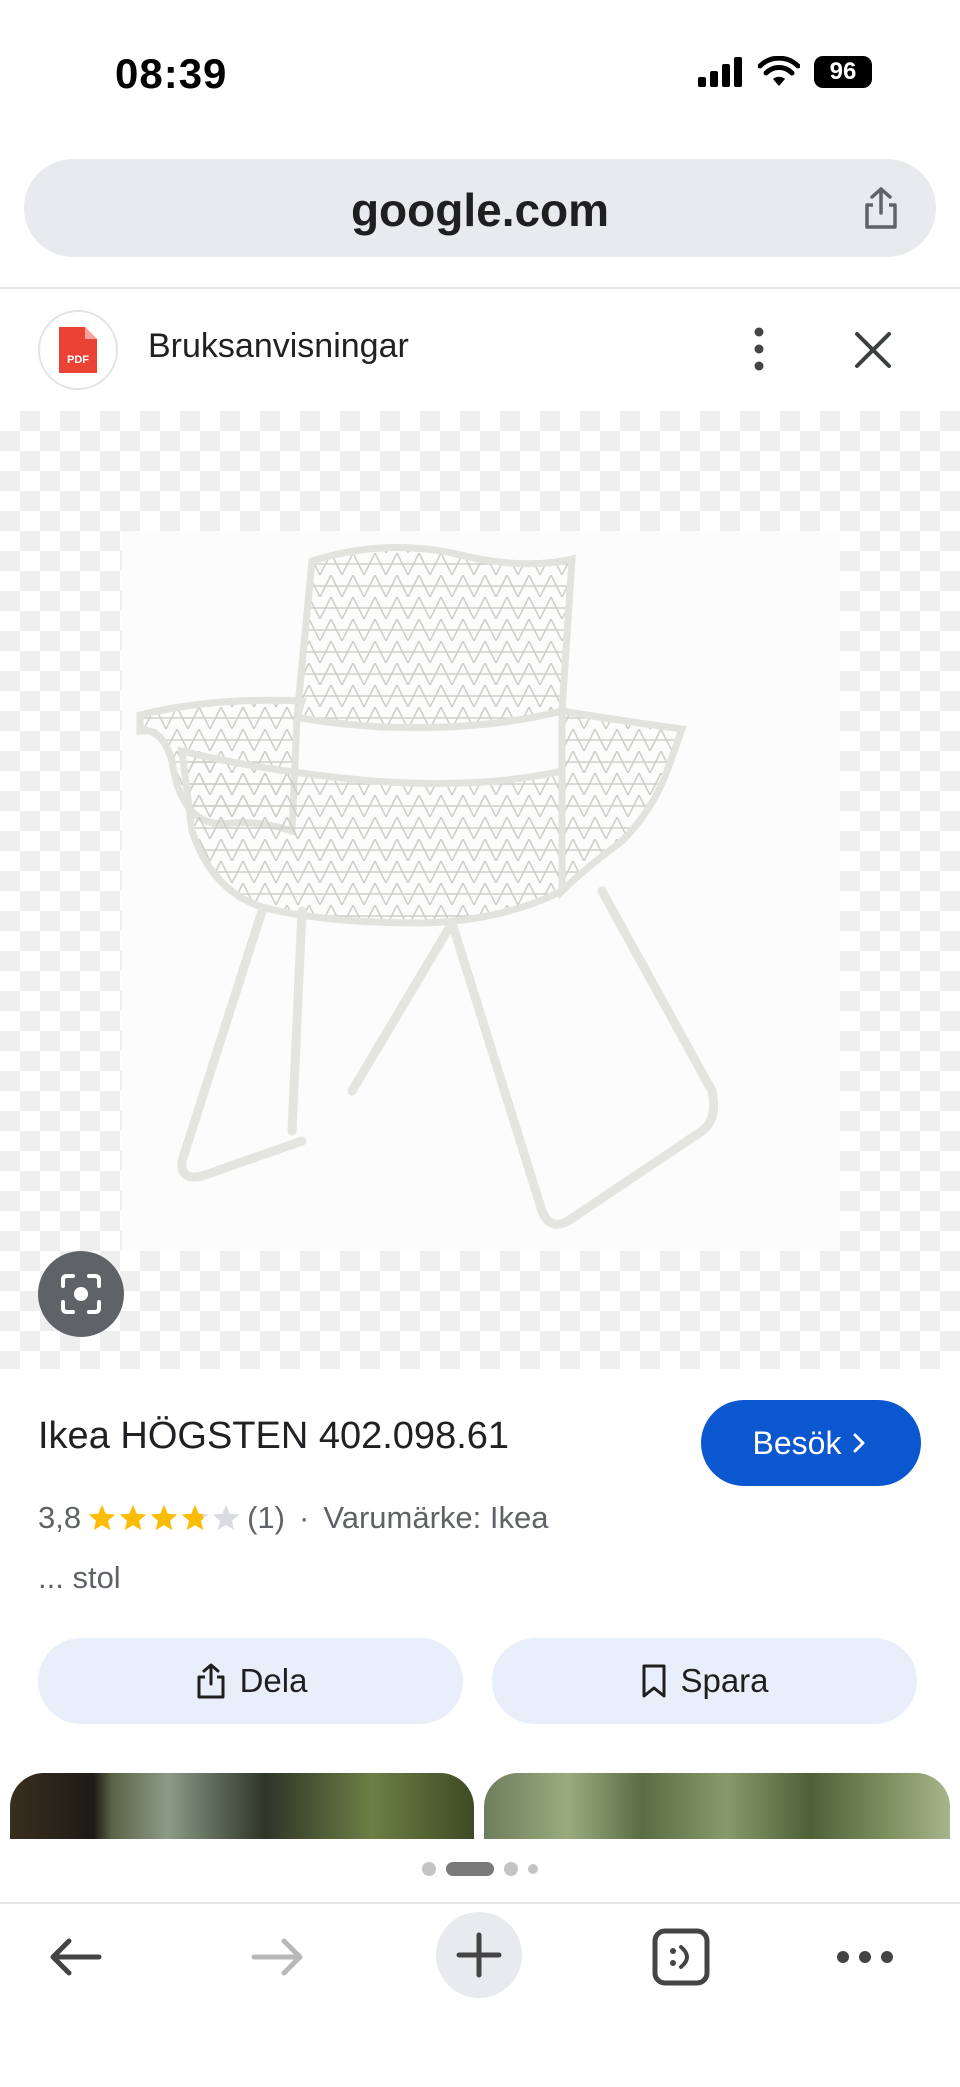 The height and width of the screenshot is (2087, 960). I want to click on status-icons: 96, so click(785, 72).